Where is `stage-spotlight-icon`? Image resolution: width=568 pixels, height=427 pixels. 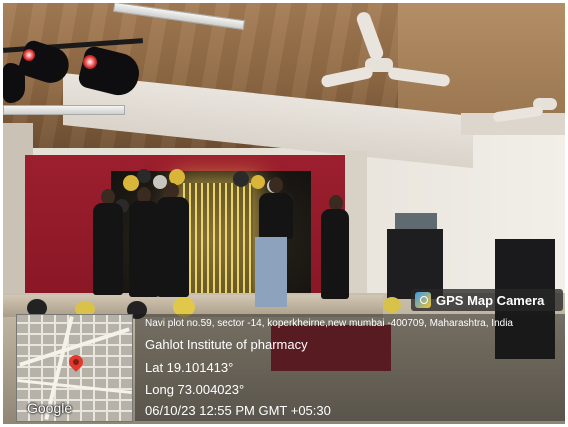
stage-spotlight-icon is located at coordinates (14, 83).